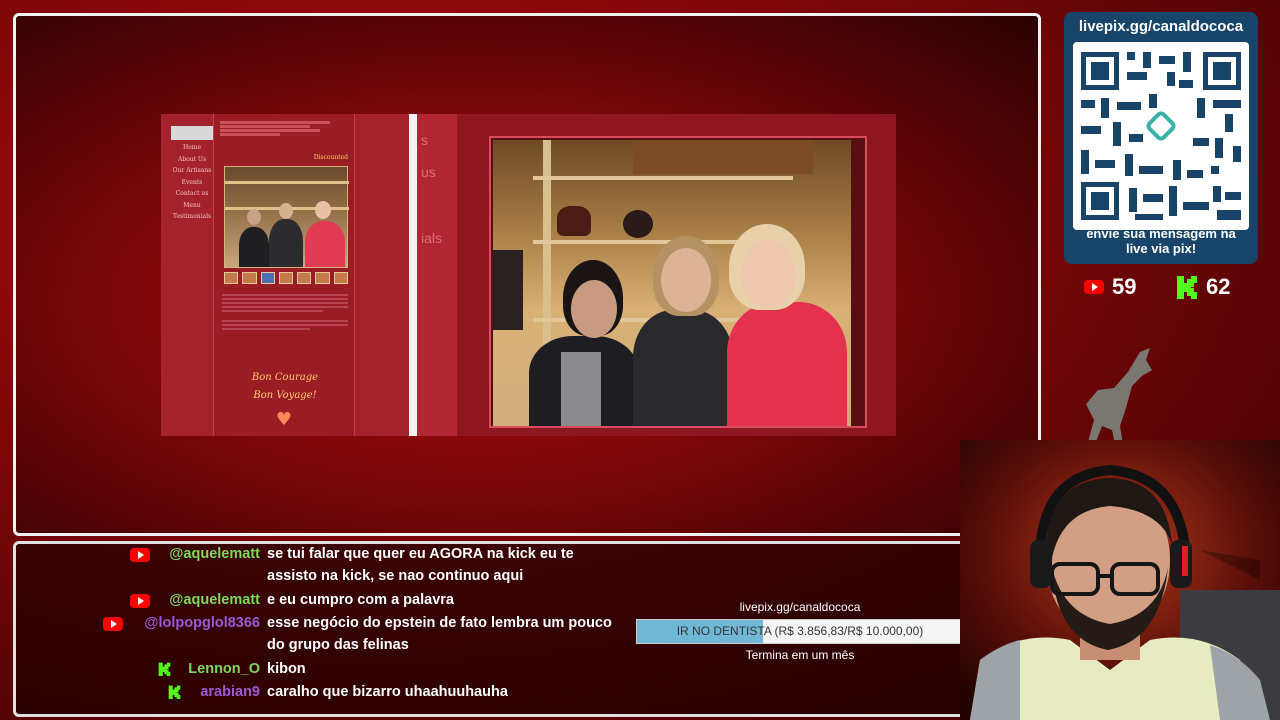 This screenshot has height=720, width=1280. I want to click on donation-caption-line2: live via pix!, so click(1161, 248).